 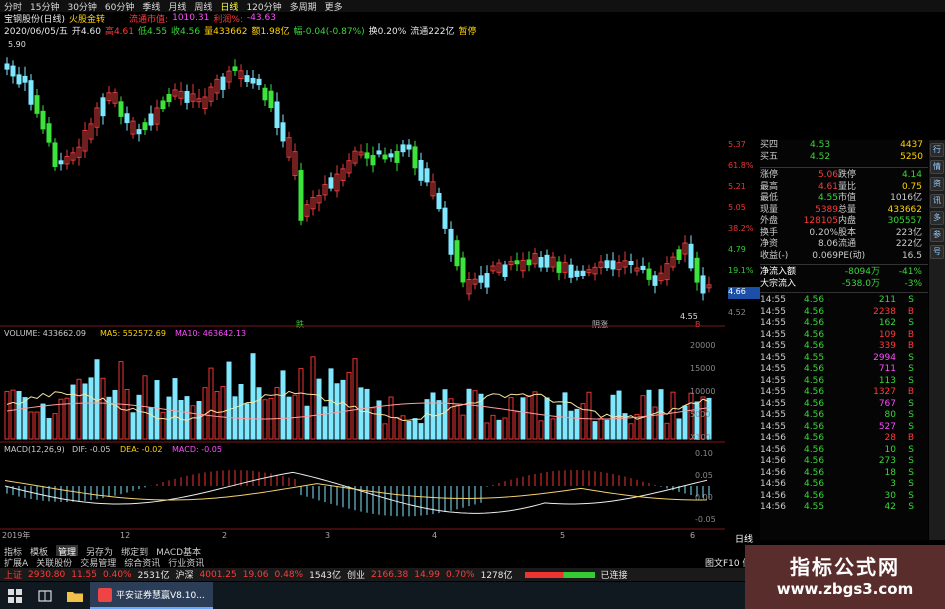 I want to click on tick-volume: 10, so click(x=890, y=449).